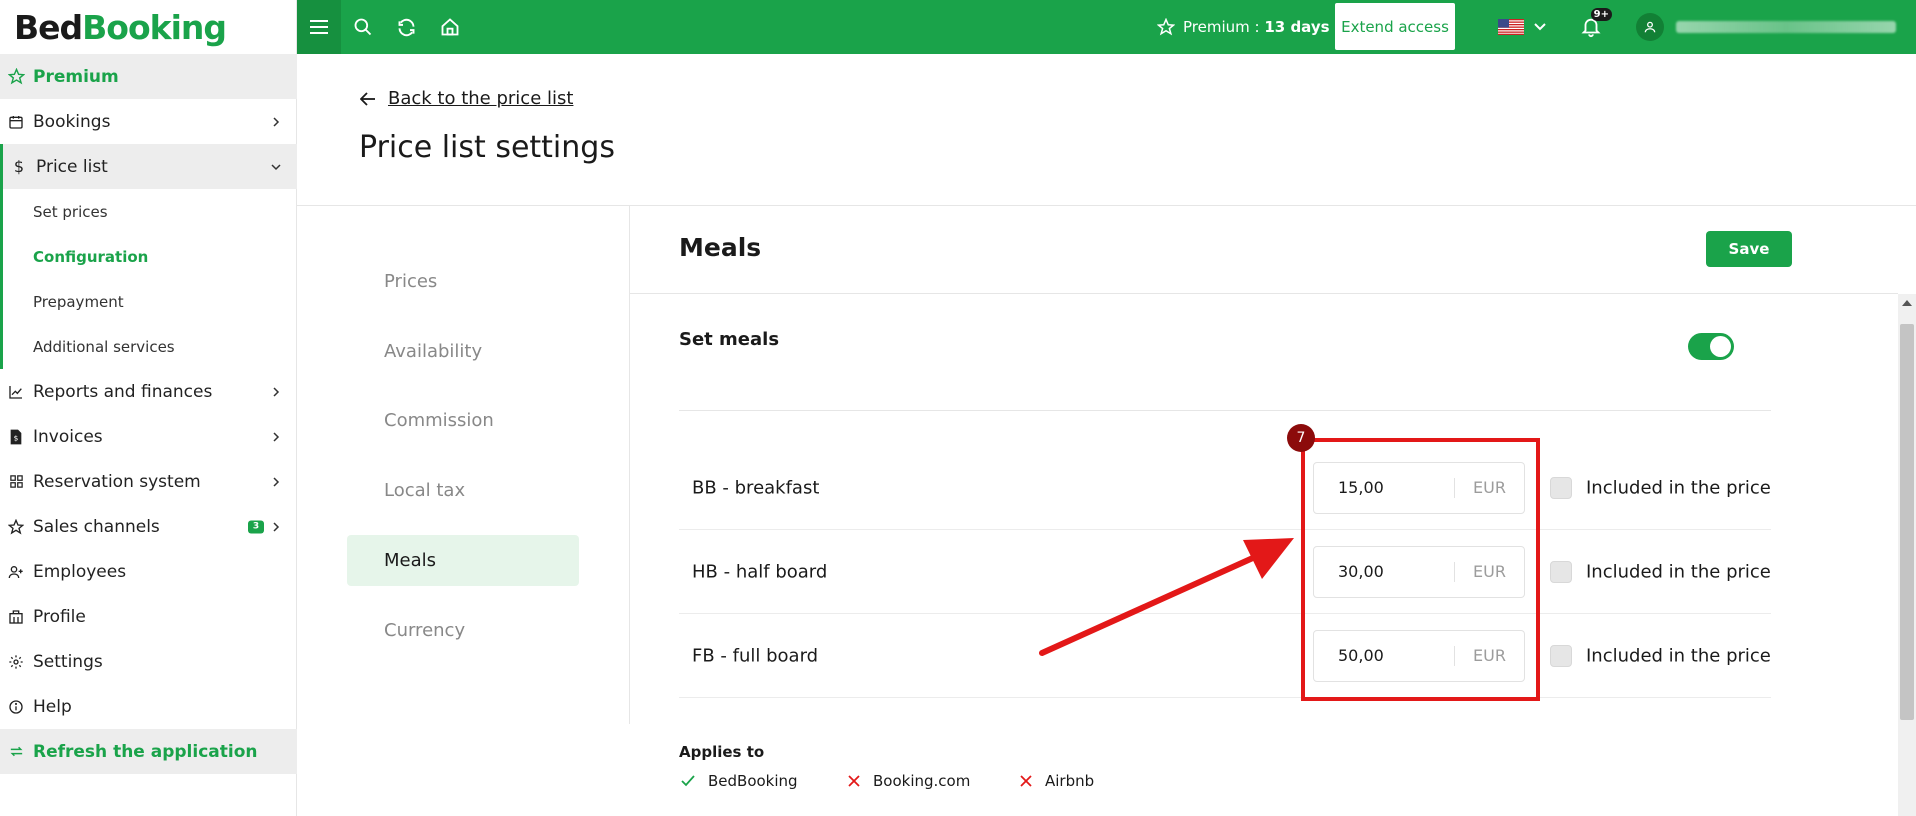 This screenshot has width=1916, height=816. I want to click on toggle-knob, so click(1720, 346).